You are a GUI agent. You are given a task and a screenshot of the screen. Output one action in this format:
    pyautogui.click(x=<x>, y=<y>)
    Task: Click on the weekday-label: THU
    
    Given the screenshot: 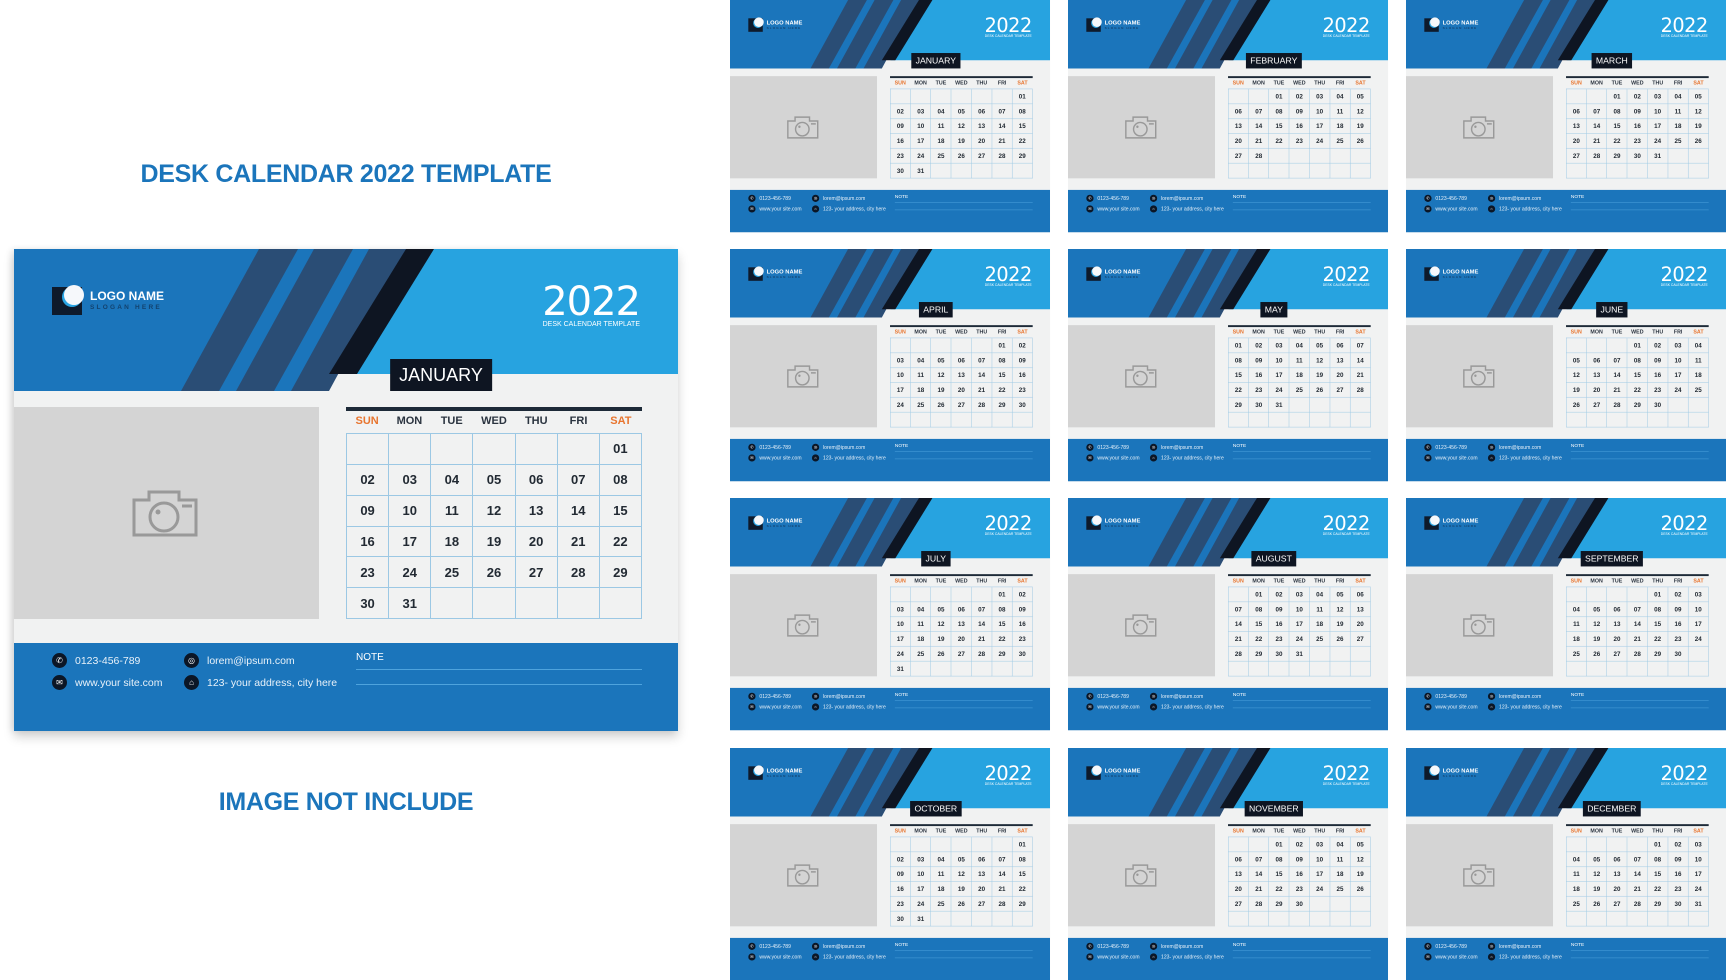 What is the action you would take?
    pyautogui.click(x=982, y=83)
    